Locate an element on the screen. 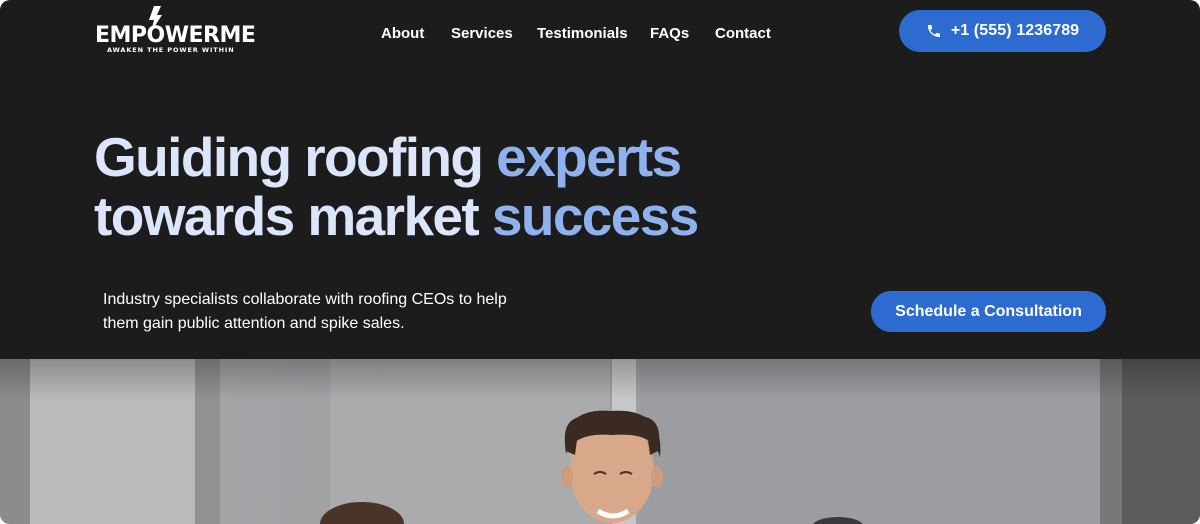  schedule-consultation-button: Schedule a Consultation is located at coordinates (988, 311).